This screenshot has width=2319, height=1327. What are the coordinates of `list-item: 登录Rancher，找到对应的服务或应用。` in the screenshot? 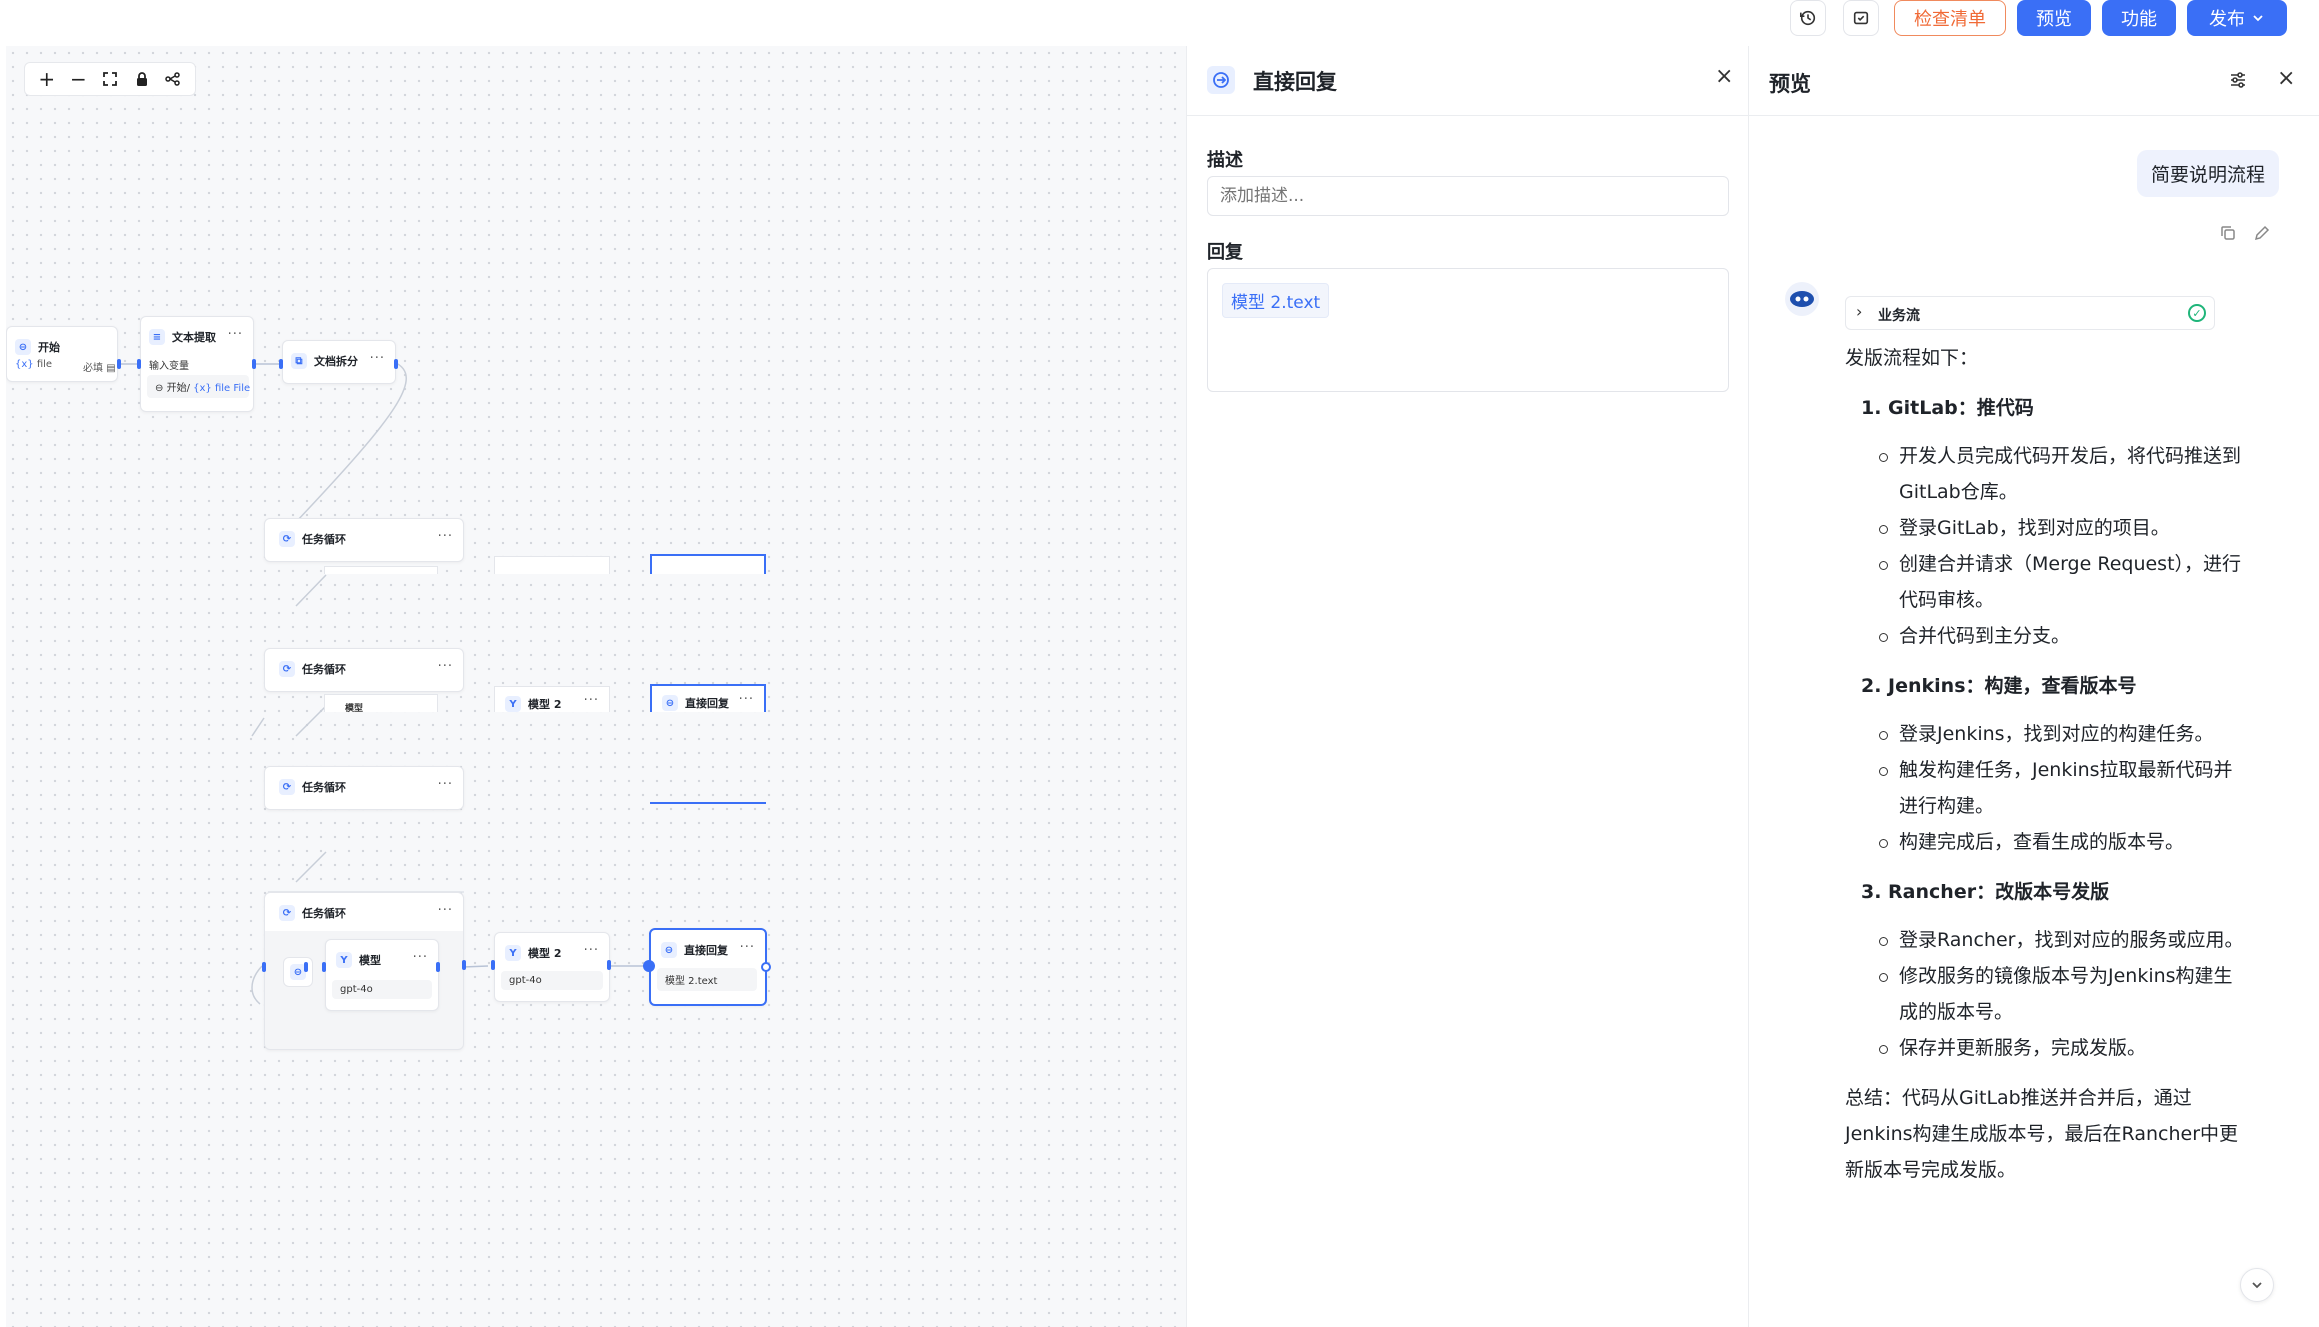 It's located at (2064, 940).